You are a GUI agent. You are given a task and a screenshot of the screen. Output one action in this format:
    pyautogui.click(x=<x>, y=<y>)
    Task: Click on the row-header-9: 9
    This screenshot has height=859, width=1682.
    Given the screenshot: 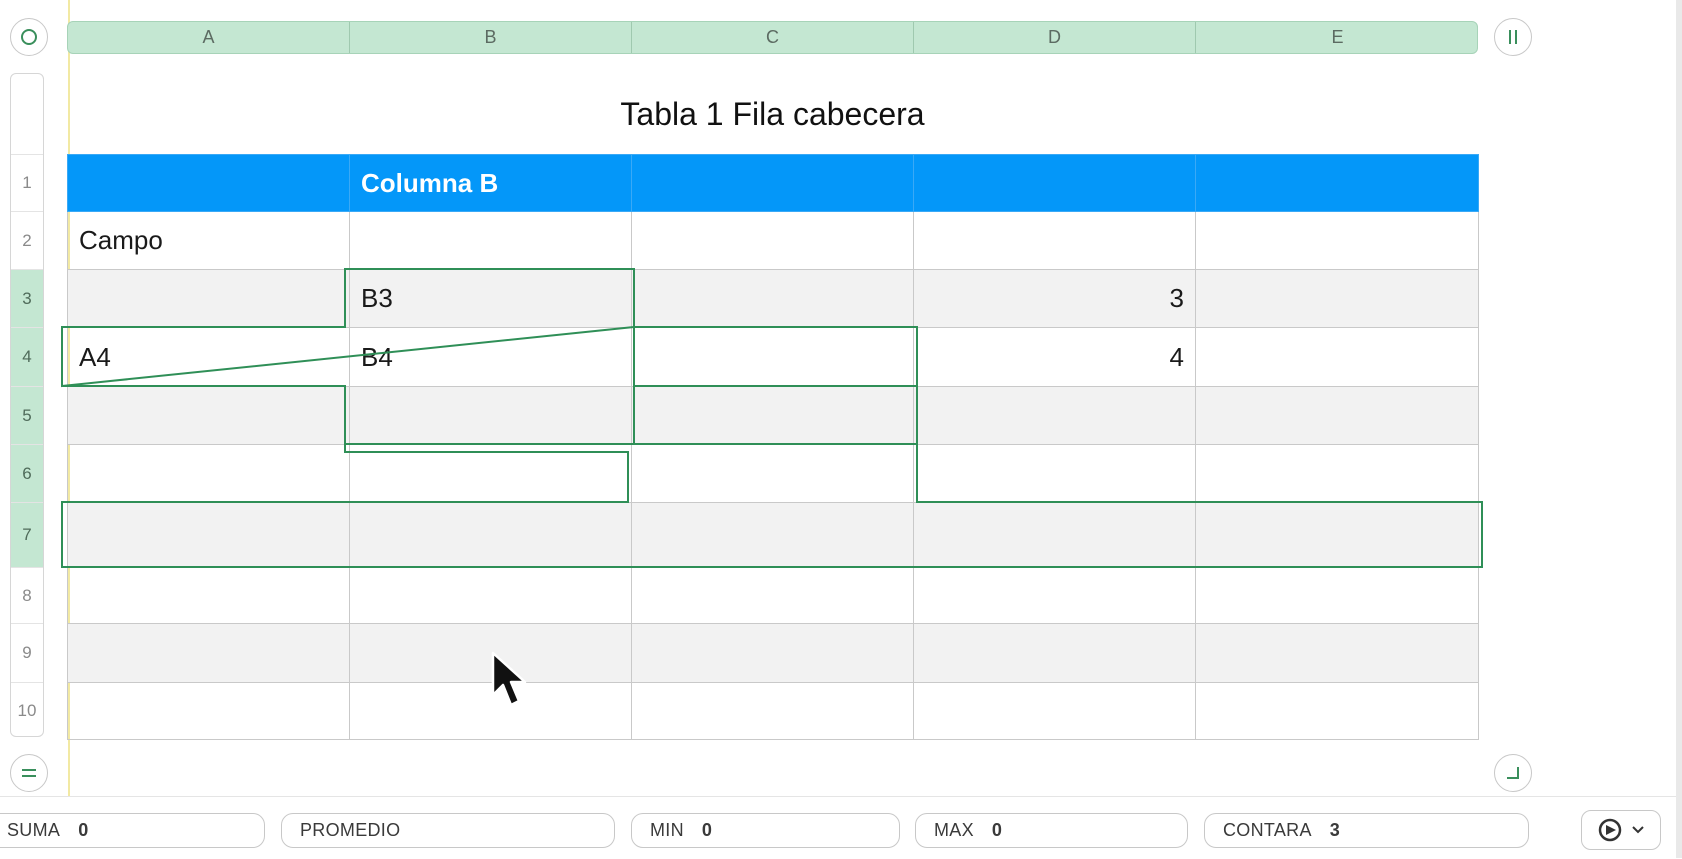 What is the action you would take?
    pyautogui.click(x=27, y=652)
    